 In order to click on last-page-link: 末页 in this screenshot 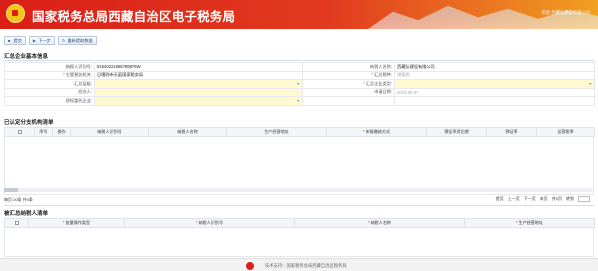, I will do `click(544, 199)`.